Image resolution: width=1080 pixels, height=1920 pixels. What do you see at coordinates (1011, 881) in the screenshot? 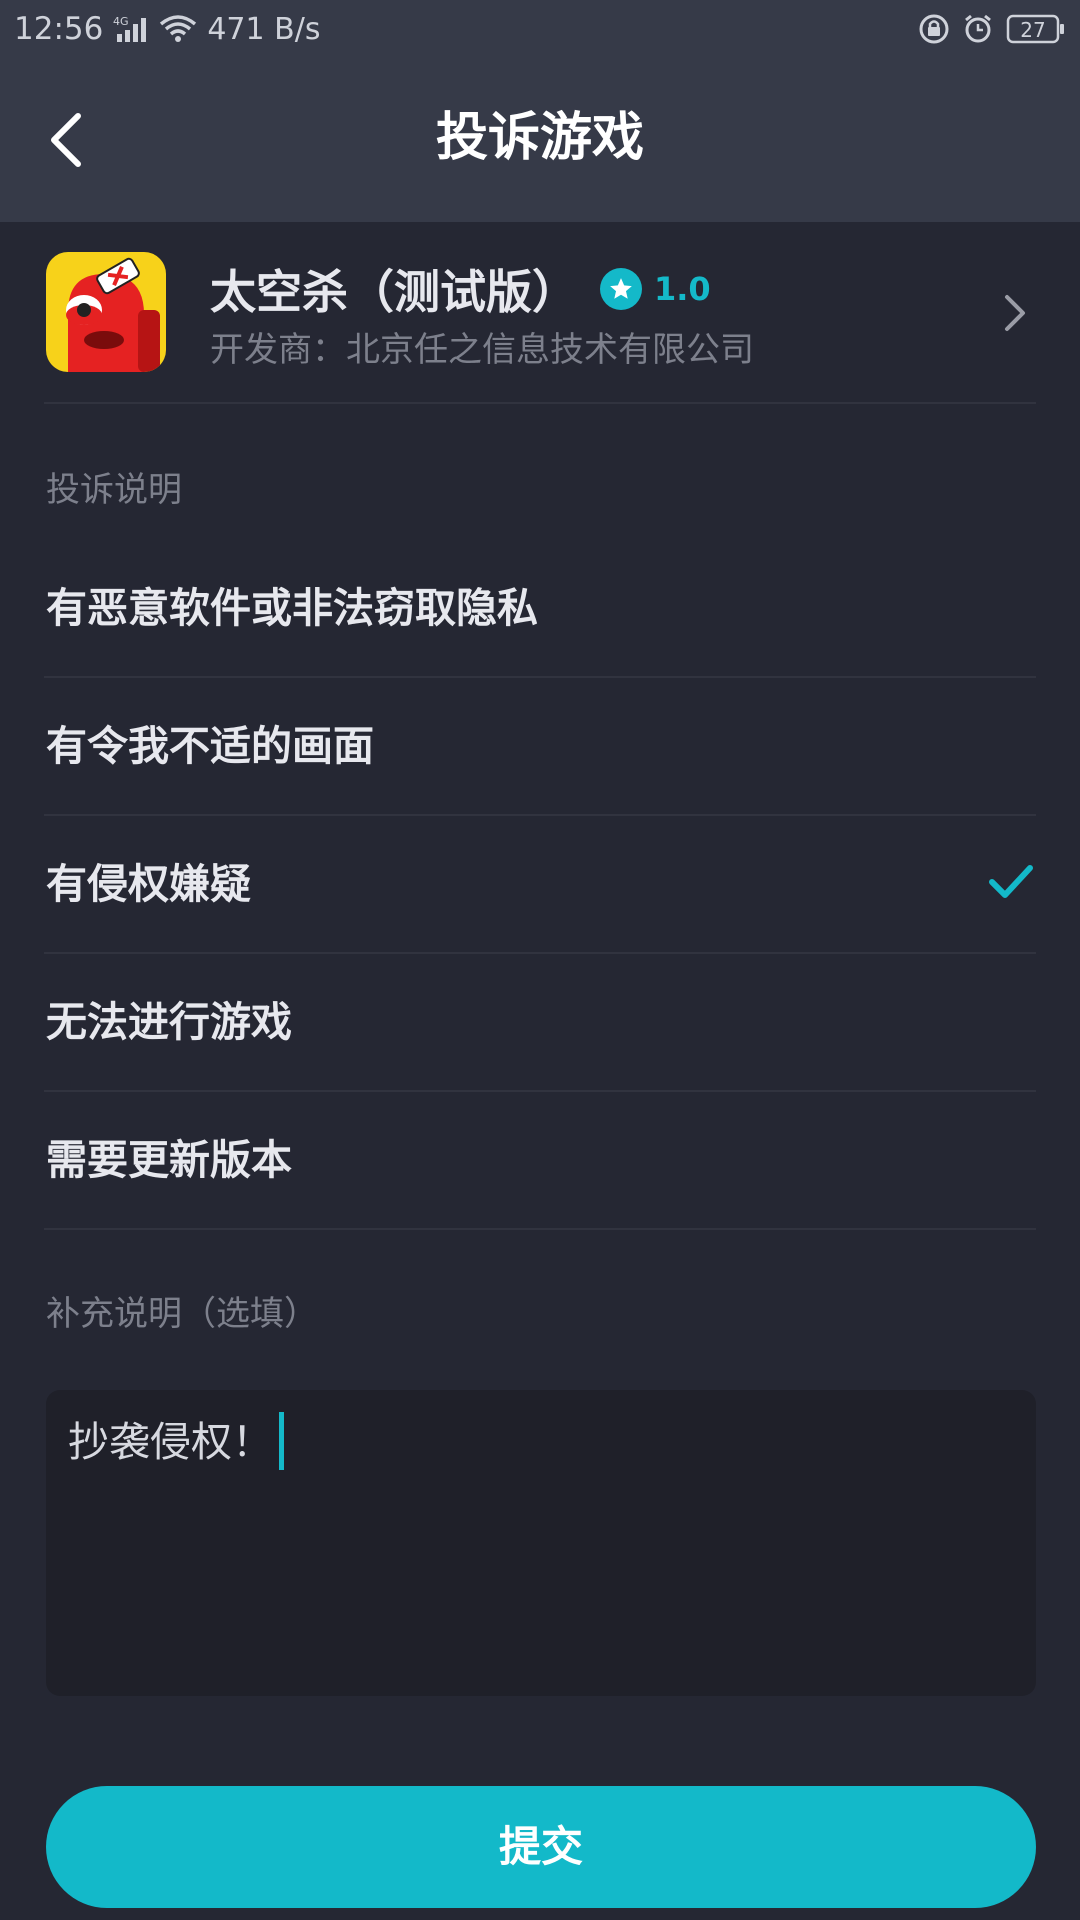
I see `check-icon` at bounding box center [1011, 881].